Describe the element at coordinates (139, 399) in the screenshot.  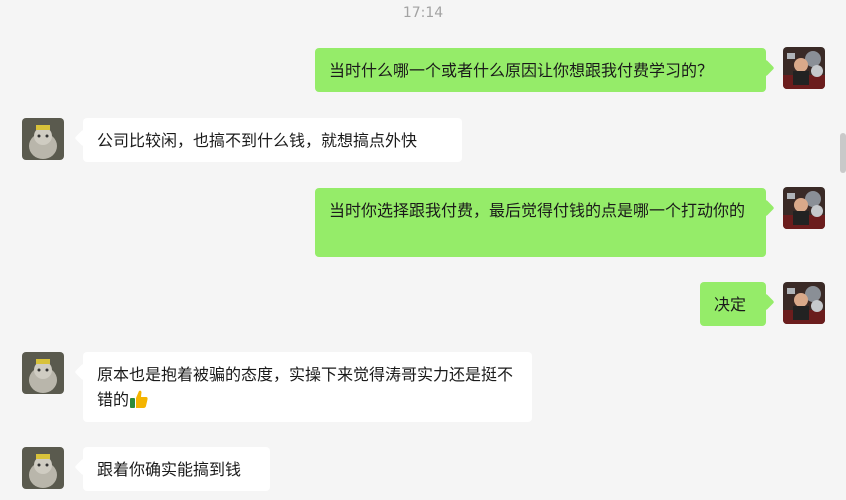
I see `thumbs-up-icon` at that location.